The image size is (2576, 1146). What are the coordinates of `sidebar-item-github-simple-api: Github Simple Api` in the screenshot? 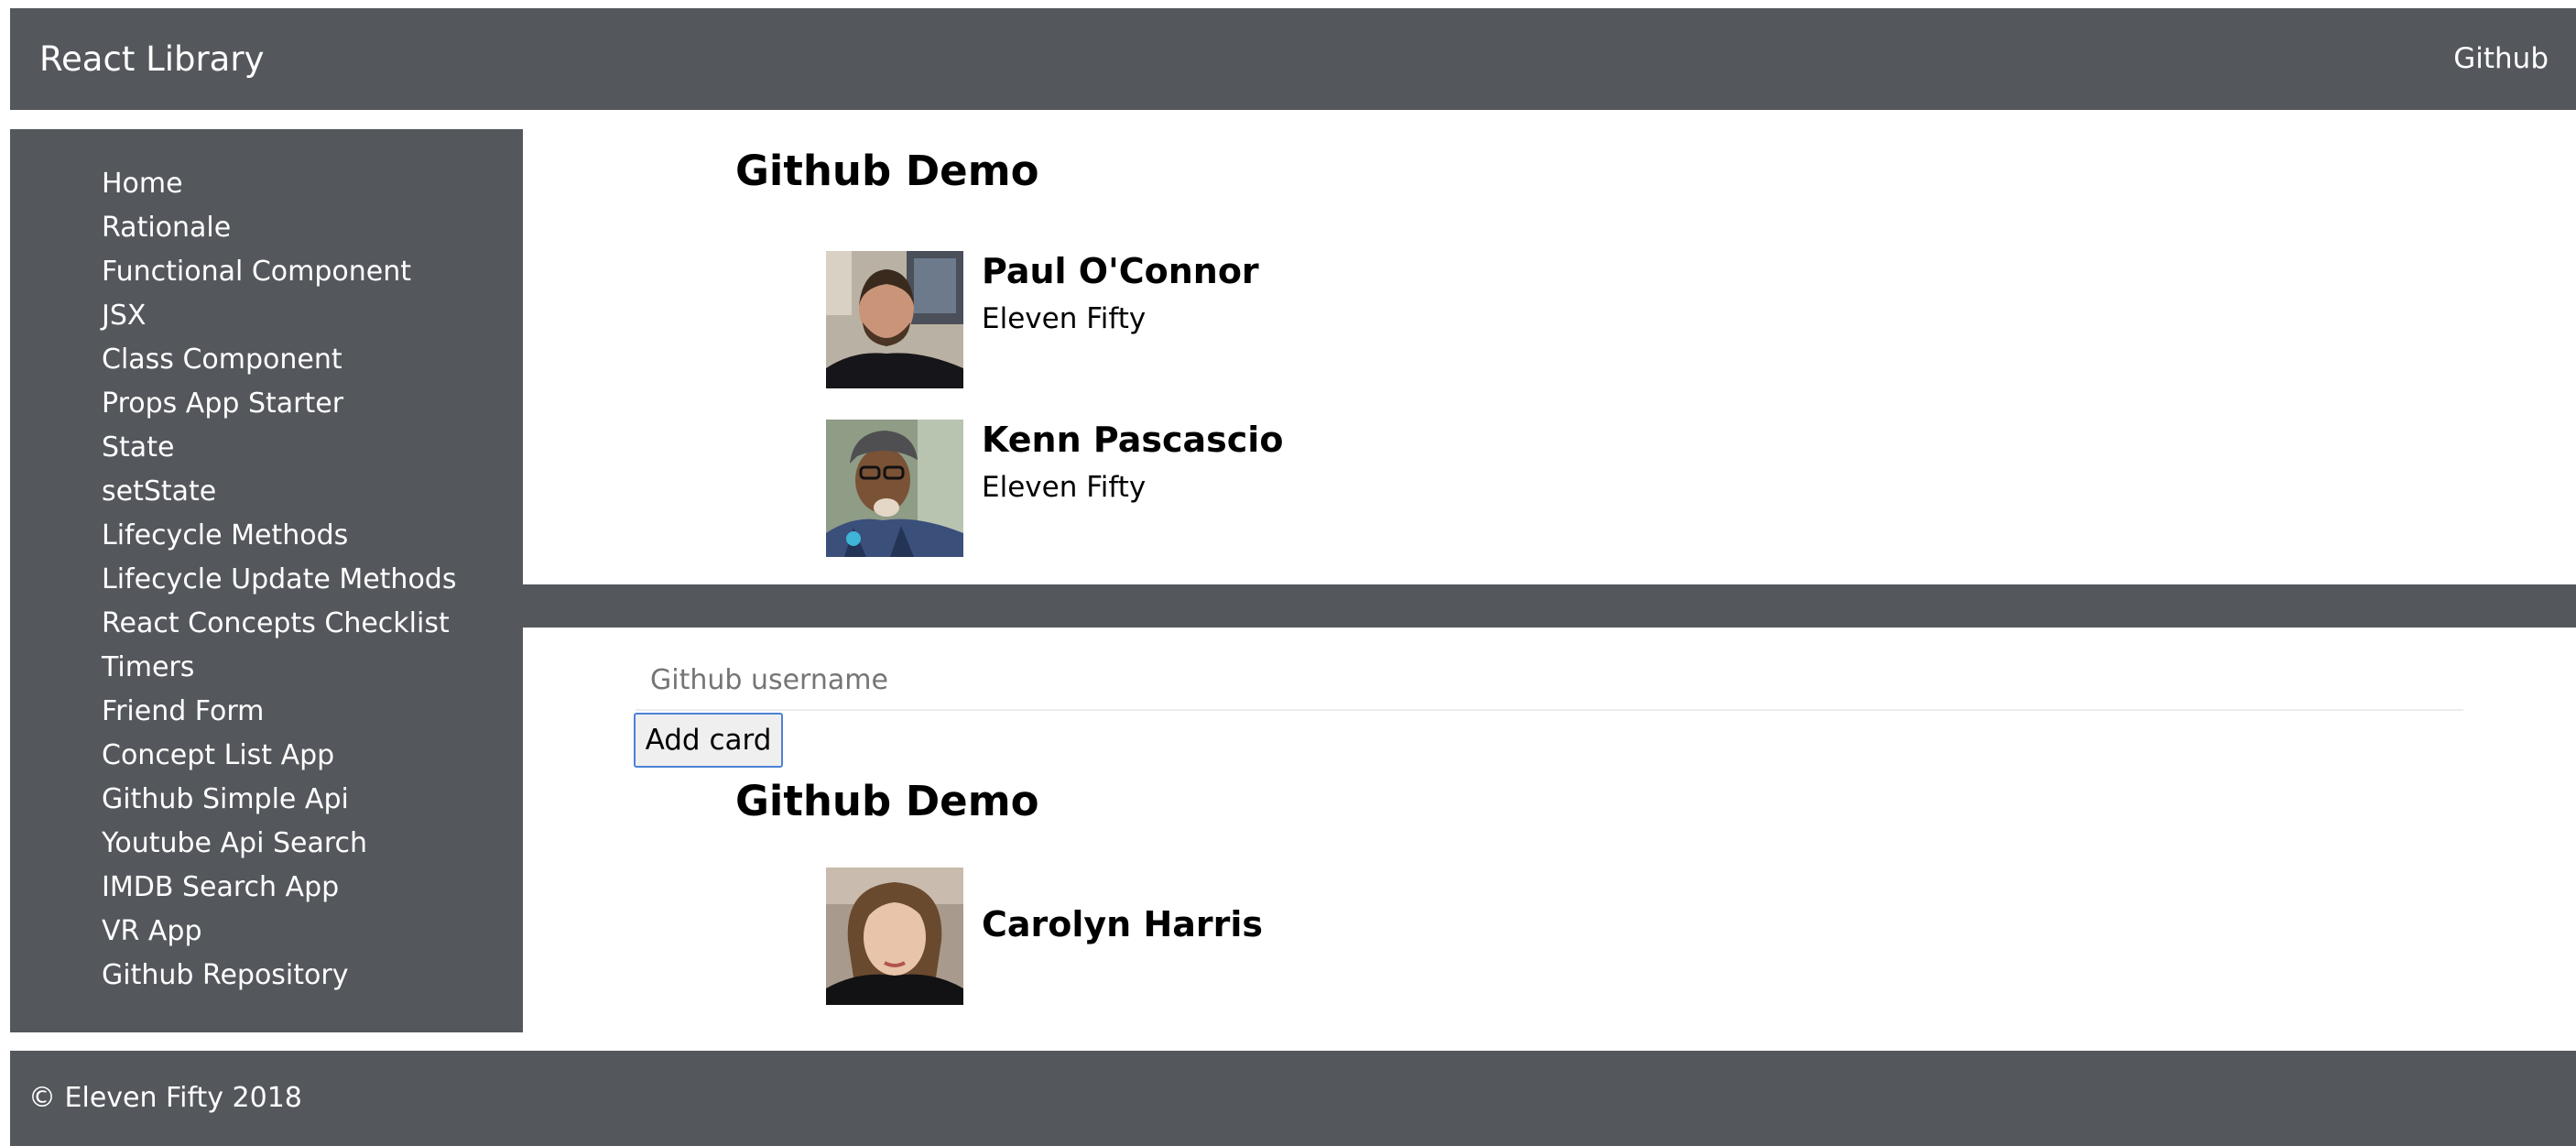 It's located at (312, 800).